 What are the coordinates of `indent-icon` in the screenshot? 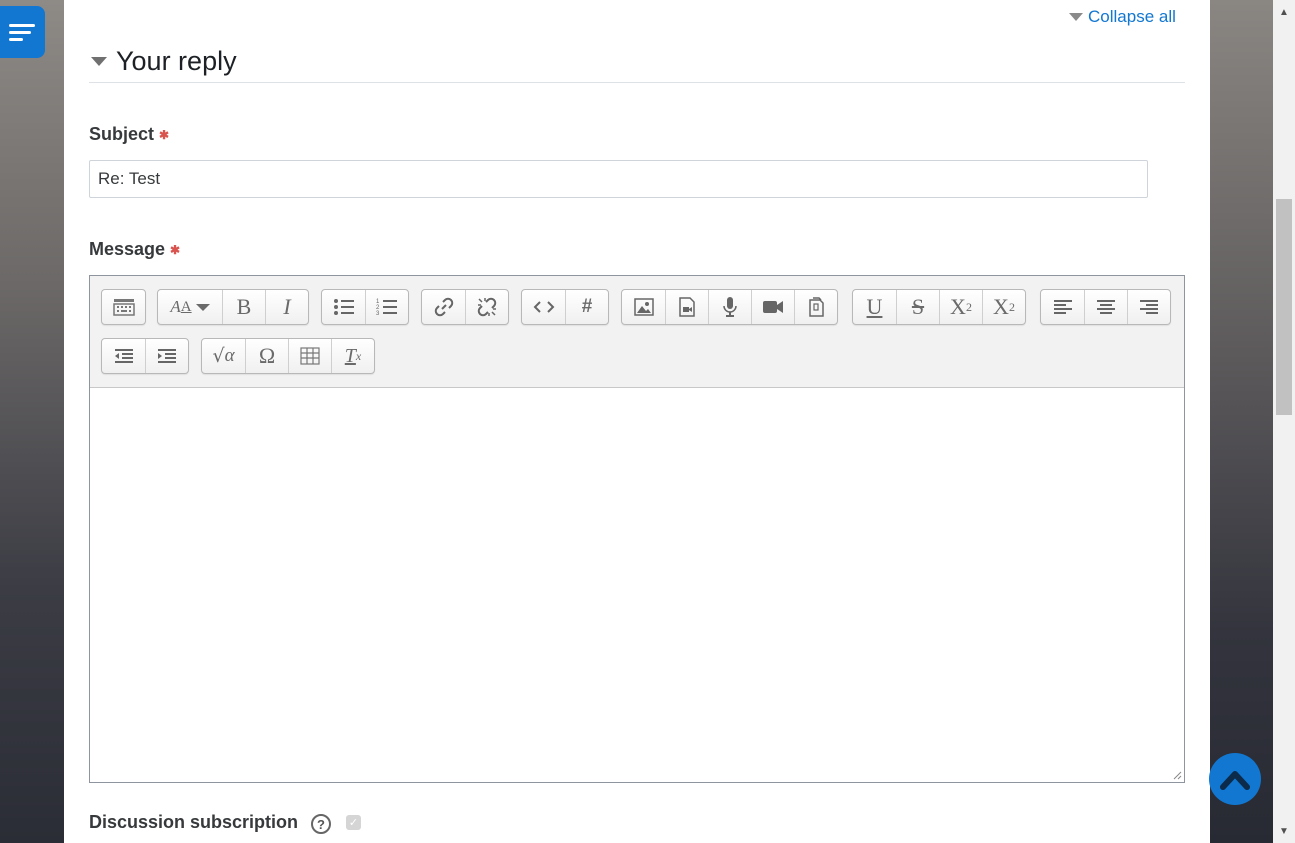 It's located at (166, 356).